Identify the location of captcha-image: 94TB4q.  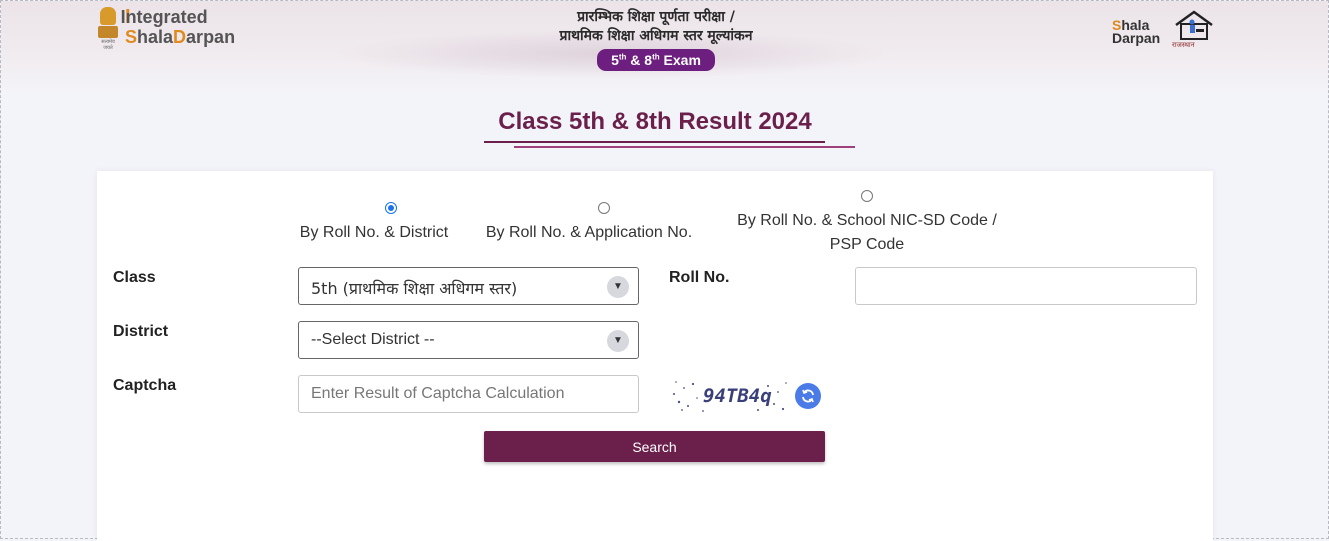
(730, 395).